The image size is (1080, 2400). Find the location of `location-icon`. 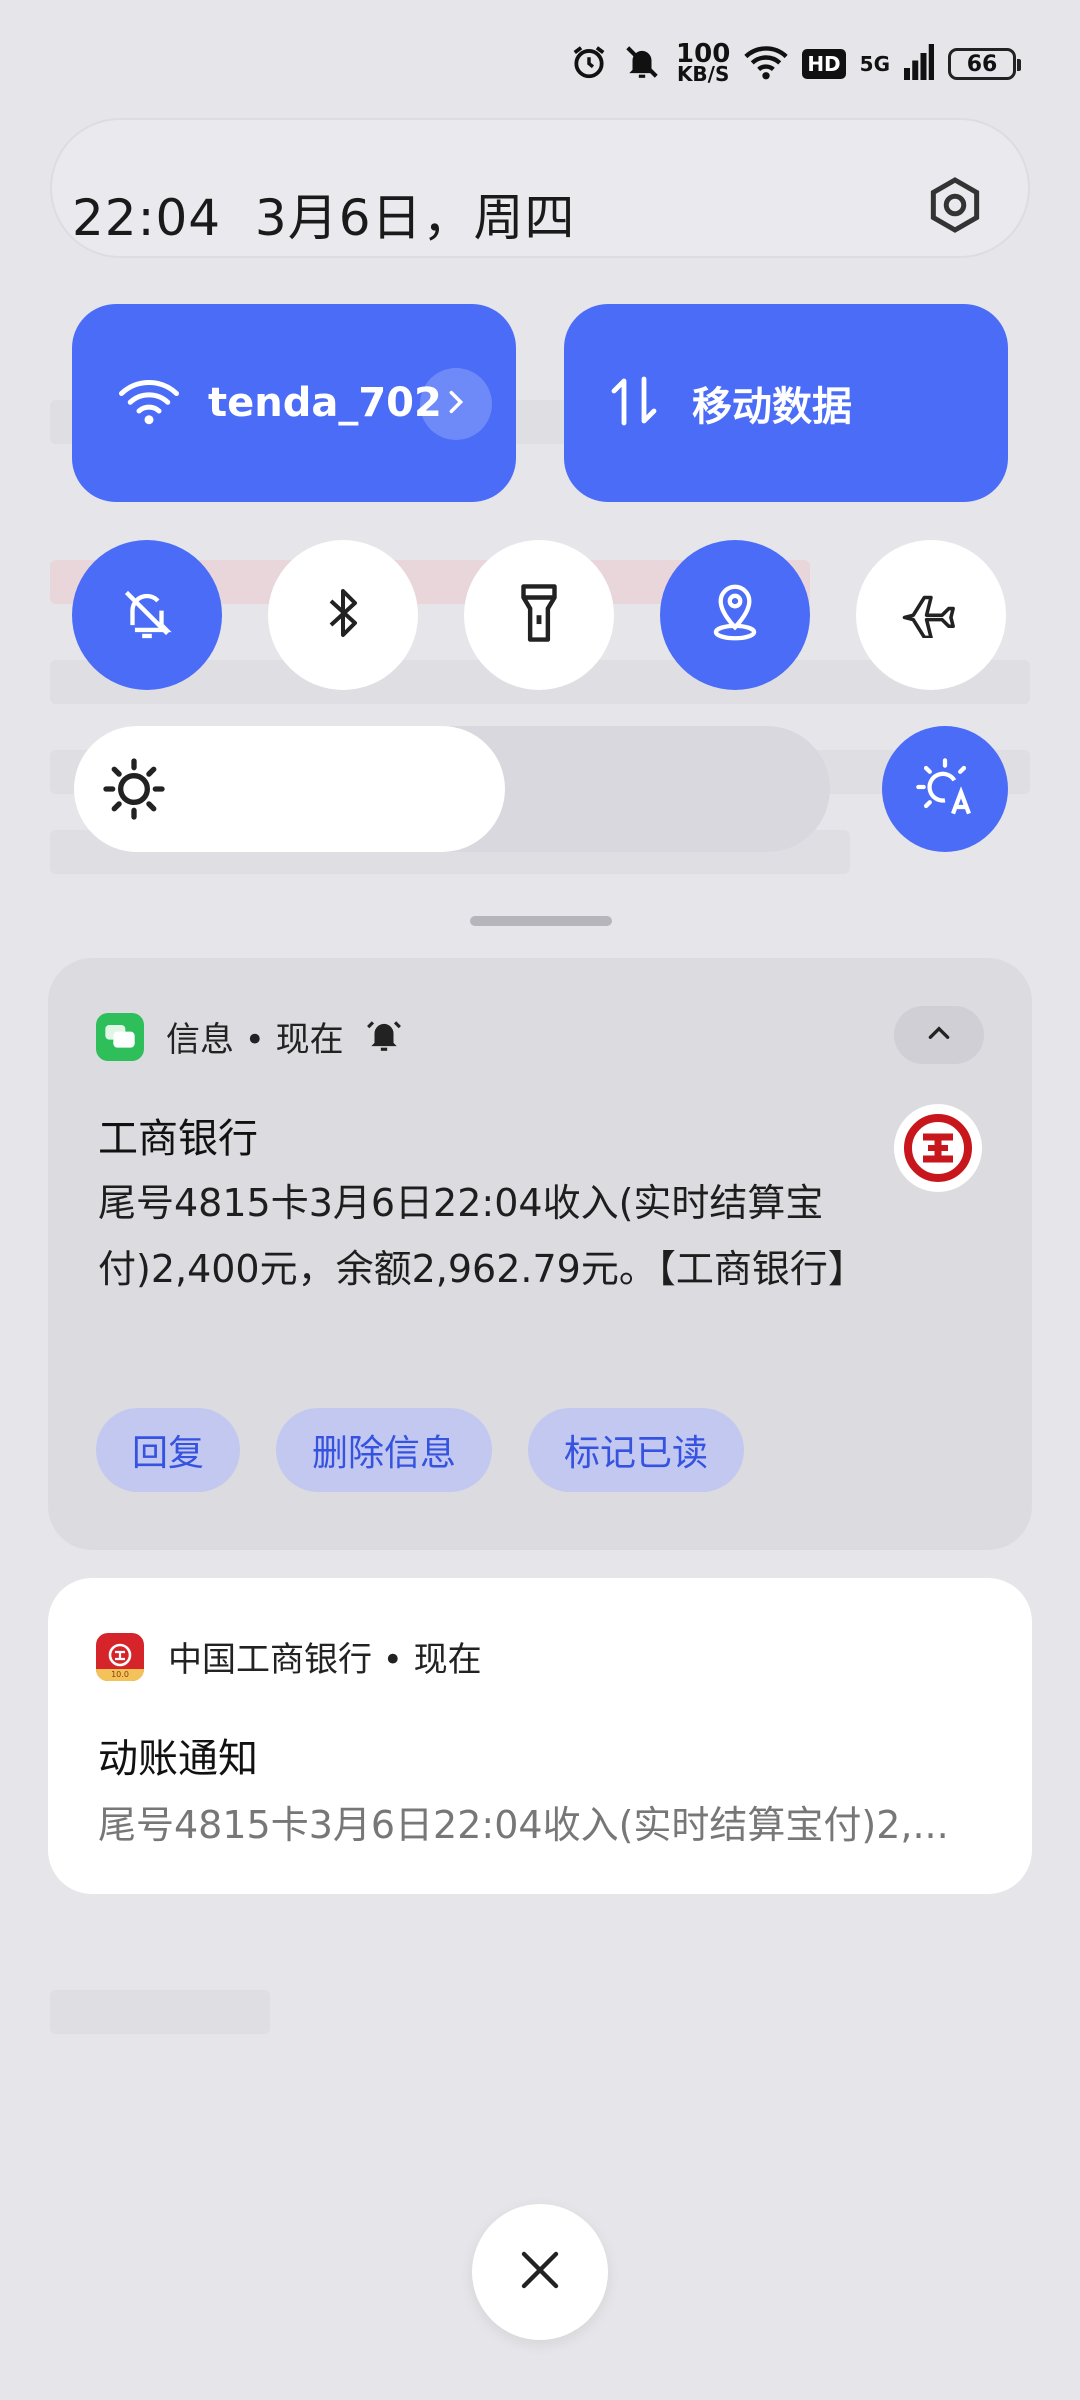

location-icon is located at coordinates (735, 615).